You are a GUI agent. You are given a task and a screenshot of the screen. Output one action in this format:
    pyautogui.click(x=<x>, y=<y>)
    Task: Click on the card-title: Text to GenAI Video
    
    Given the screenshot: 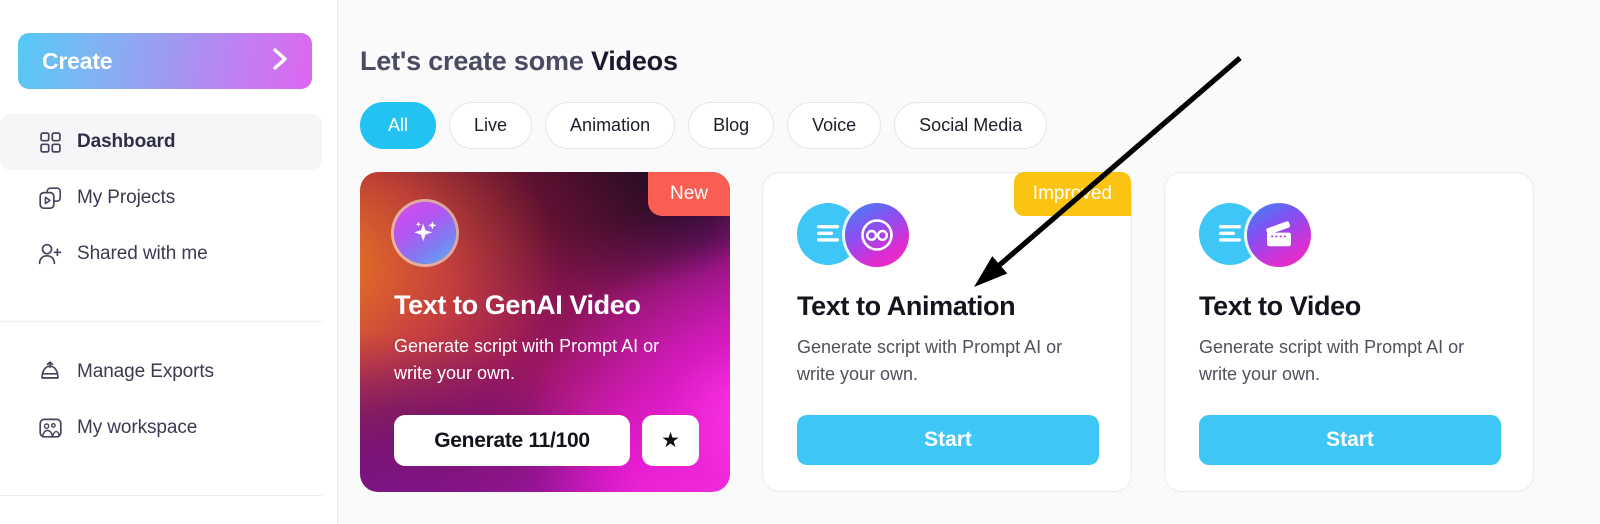 What is the action you would take?
    pyautogui.click(x=517, y=305)
    